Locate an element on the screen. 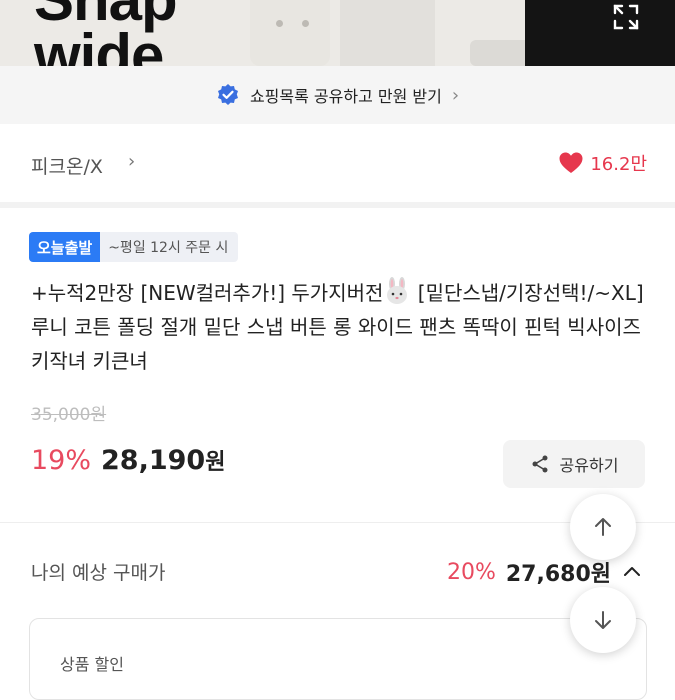  share-promo-text: 쇼핑목록 공유하고 만원 받기 is located at coordinates (345, 96).